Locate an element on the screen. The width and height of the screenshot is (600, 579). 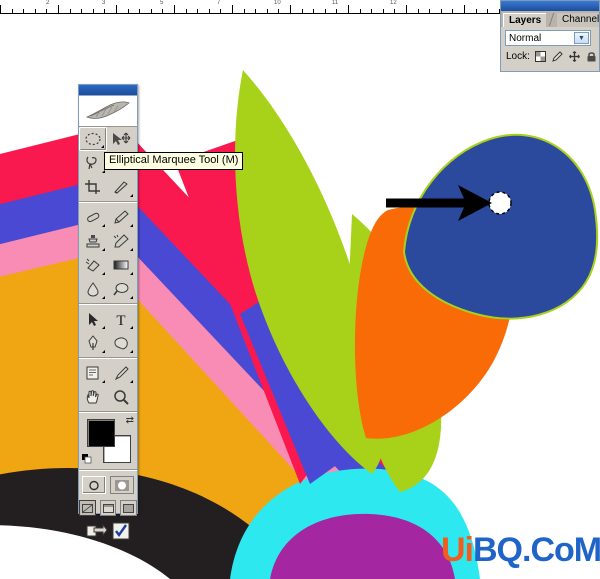
gradient-tool is located at coordinates (121, 265).